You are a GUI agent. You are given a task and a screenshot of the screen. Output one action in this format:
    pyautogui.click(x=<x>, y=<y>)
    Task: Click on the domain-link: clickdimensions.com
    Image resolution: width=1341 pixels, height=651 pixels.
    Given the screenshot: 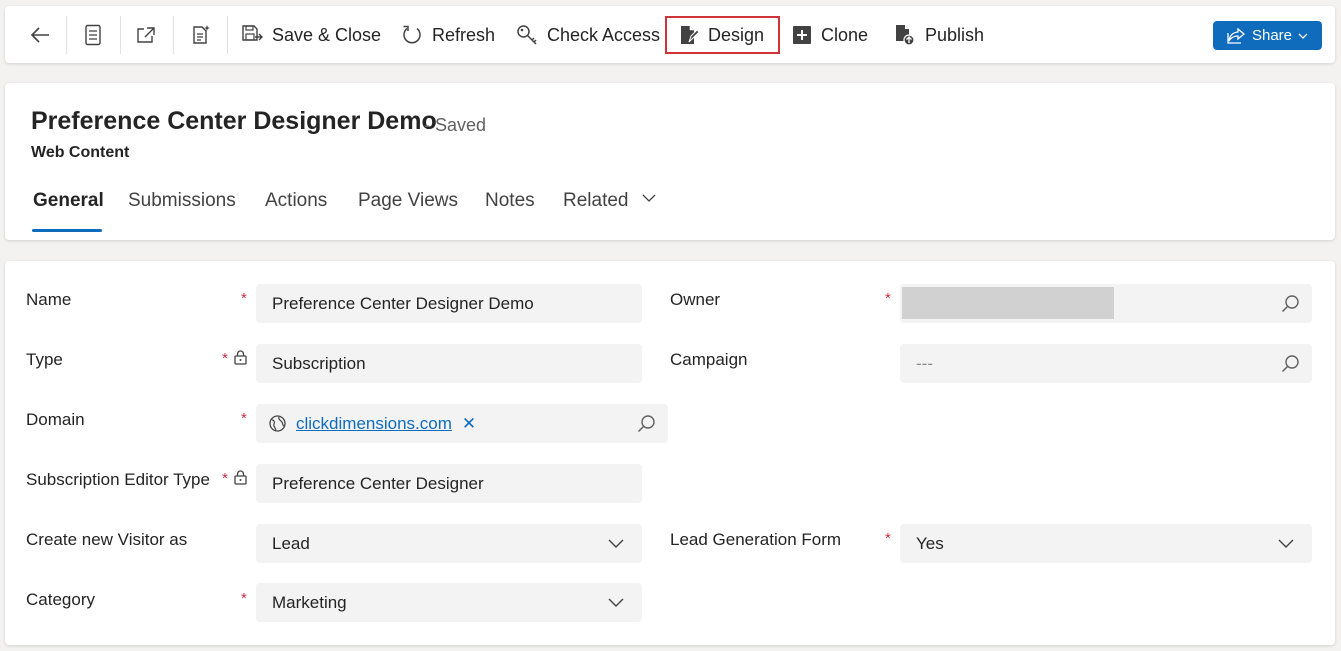 What is the action you would take?
    pyautogui.click(x=374, y=424)
    